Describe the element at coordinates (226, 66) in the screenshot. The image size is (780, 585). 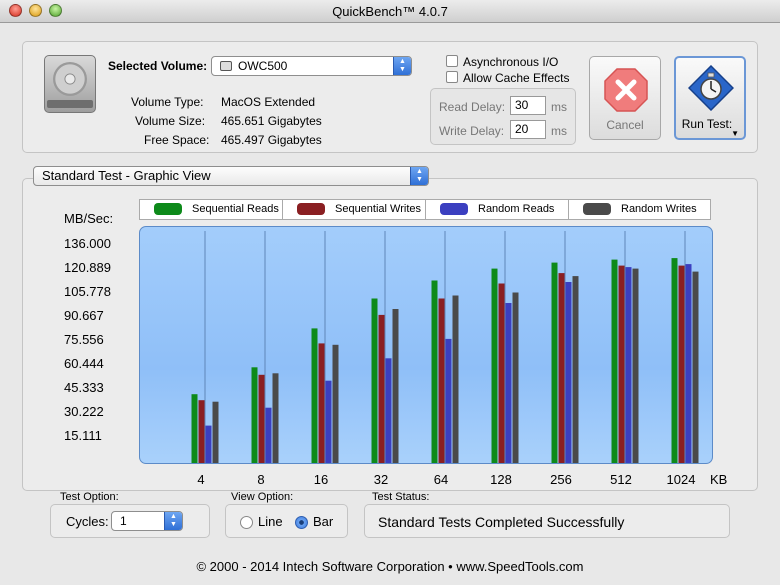
I see `volume-icon` at that location.